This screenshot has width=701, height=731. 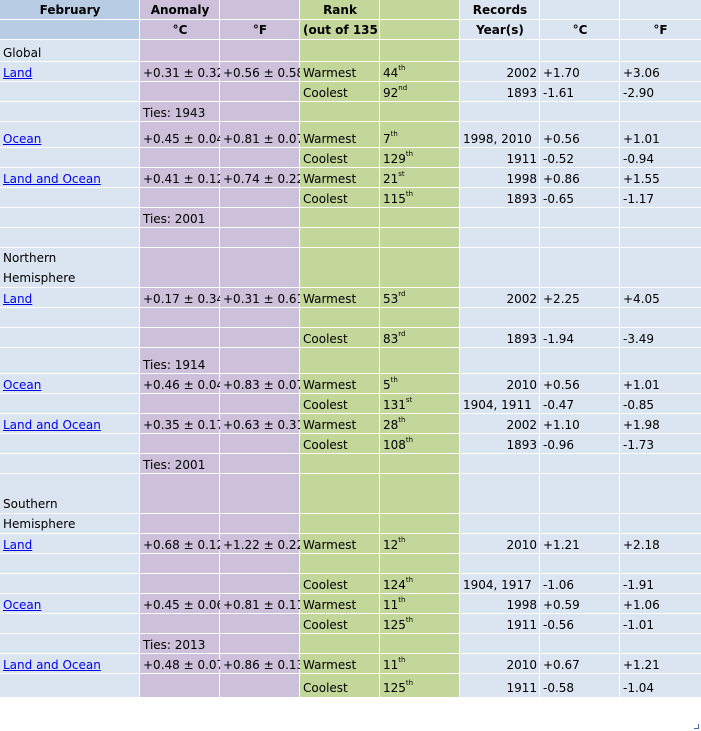 What do you see at coordinates (561, 545) in the screenshot?
I see `record-c-text: +1.21` at bounding box center [561, 545].